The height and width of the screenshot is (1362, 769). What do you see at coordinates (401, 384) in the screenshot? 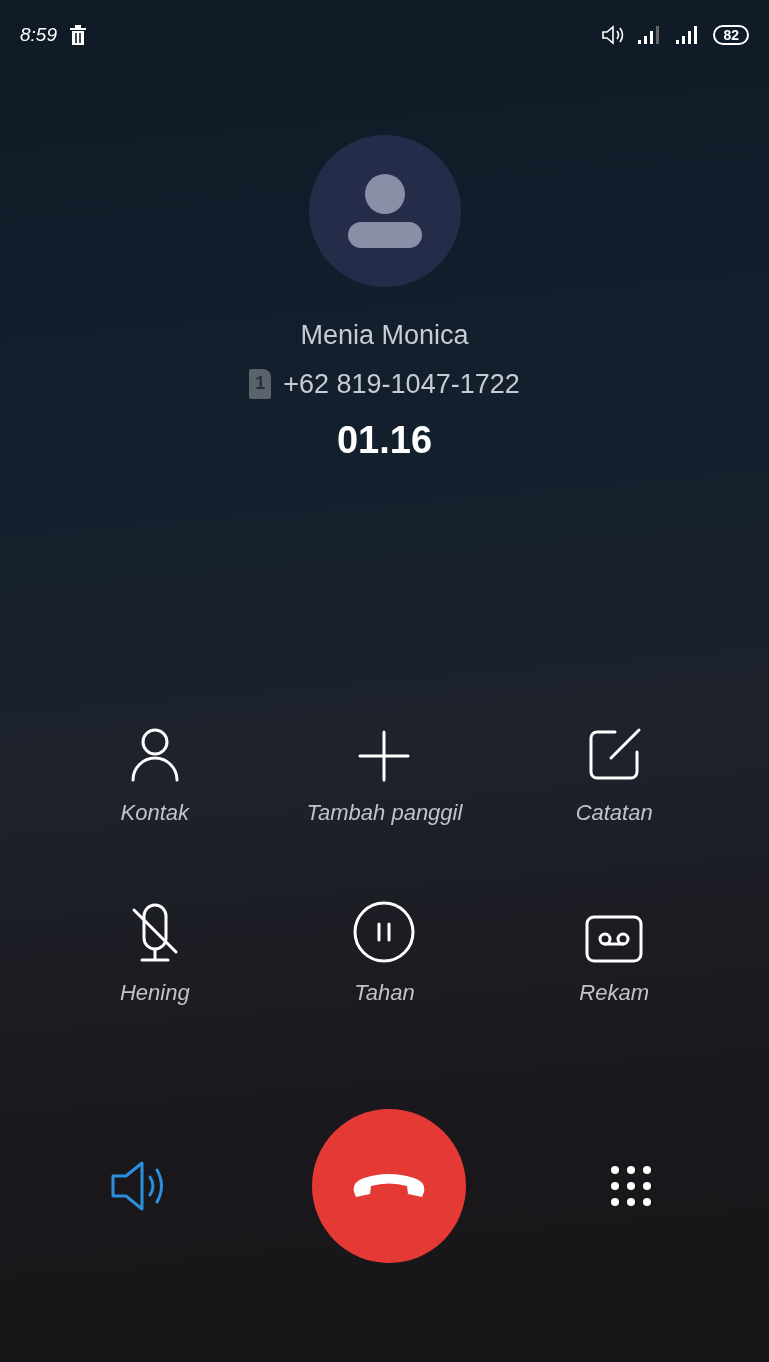
I see `phone-number: +62 819-1047-1722` at bounding box center [401, 384].